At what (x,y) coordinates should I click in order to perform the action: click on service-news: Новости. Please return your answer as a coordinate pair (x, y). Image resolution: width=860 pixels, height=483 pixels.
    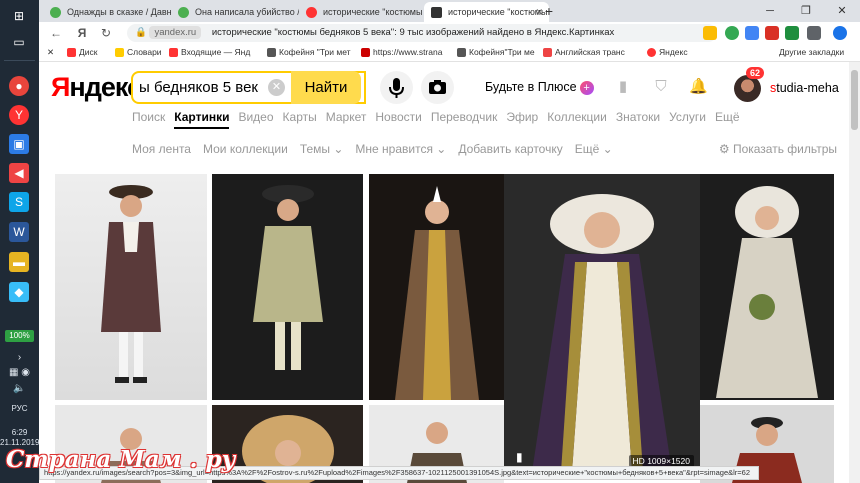
    Looking at the image, I should click on (398, 117).